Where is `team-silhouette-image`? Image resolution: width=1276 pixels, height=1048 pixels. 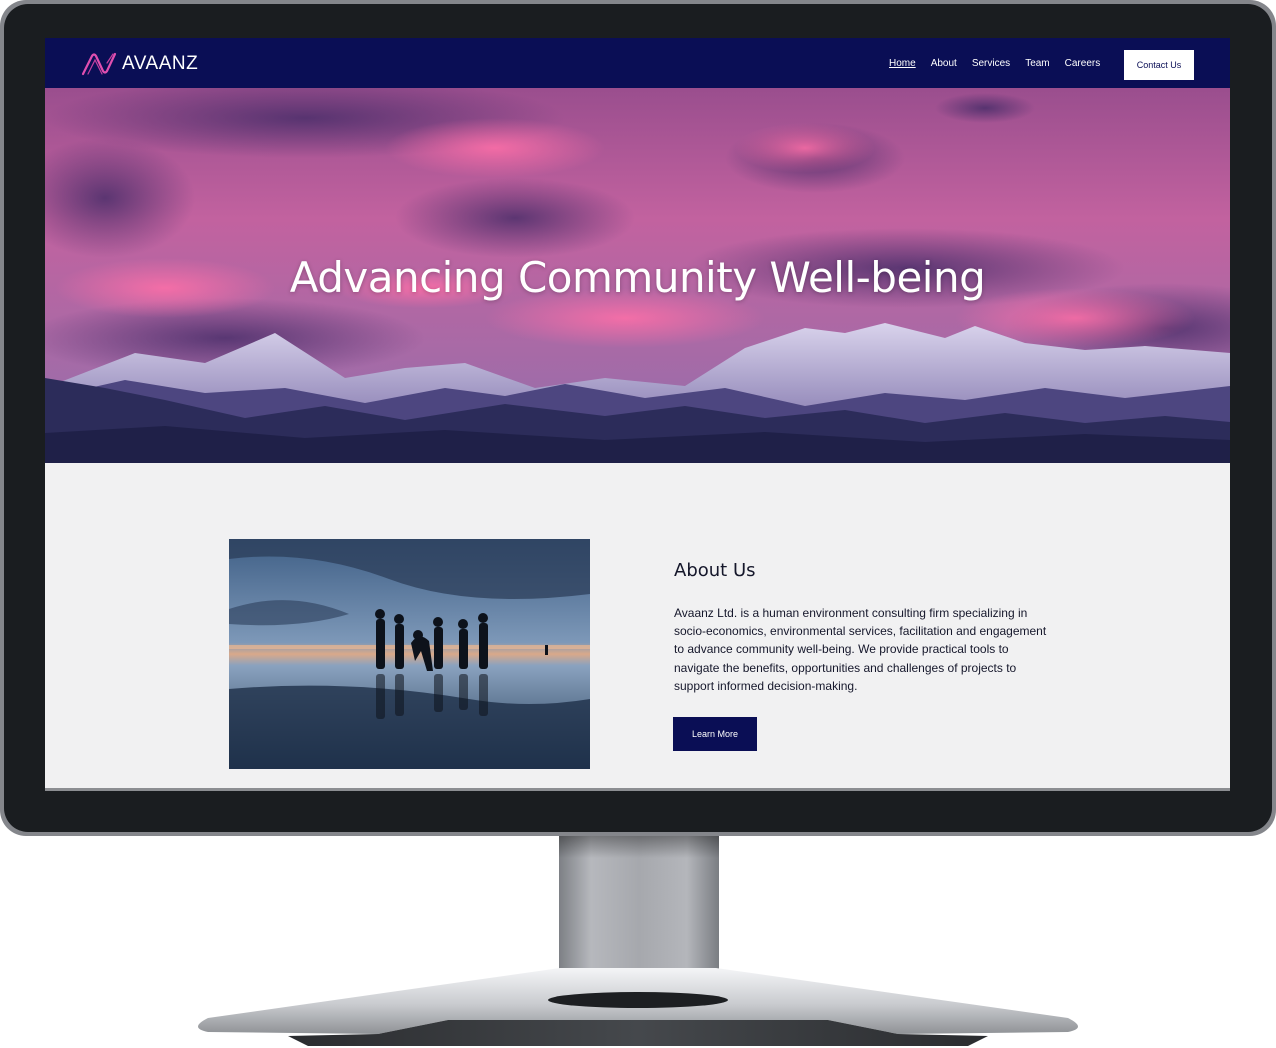 team-silhouette-image is located at coordinates (409, 654).